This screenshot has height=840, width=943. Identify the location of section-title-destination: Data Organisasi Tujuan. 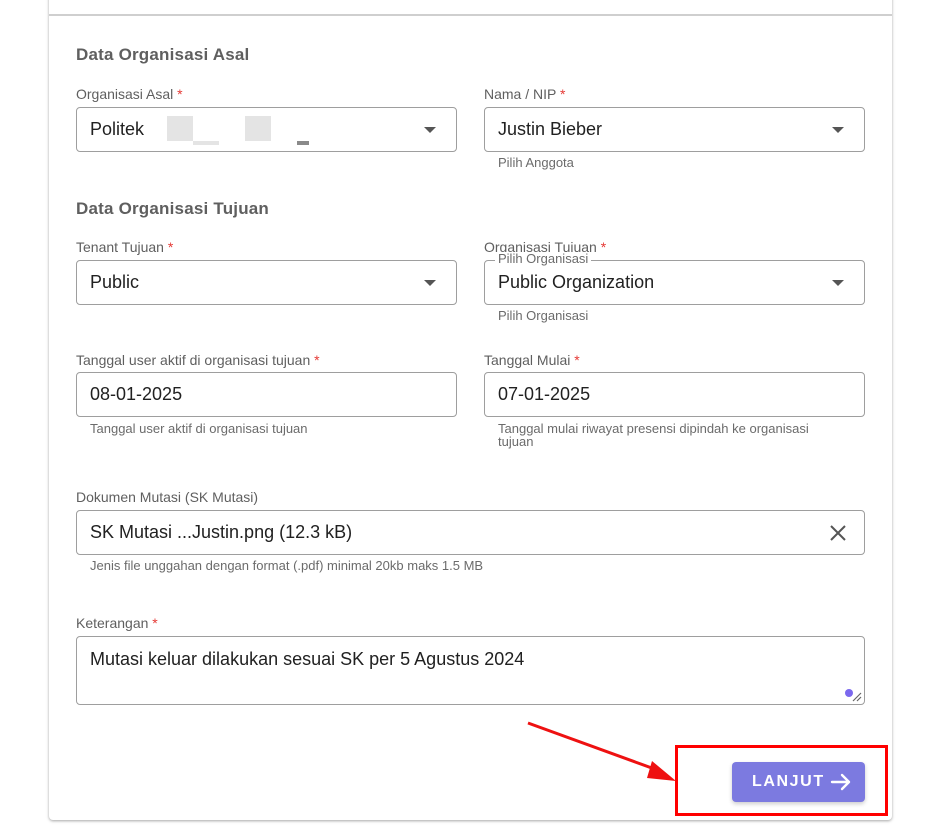
(173, 208).